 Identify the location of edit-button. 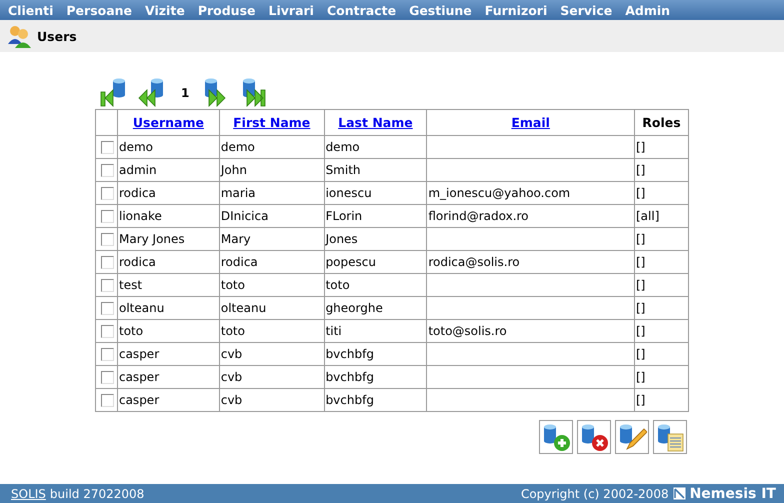
(632, 437).